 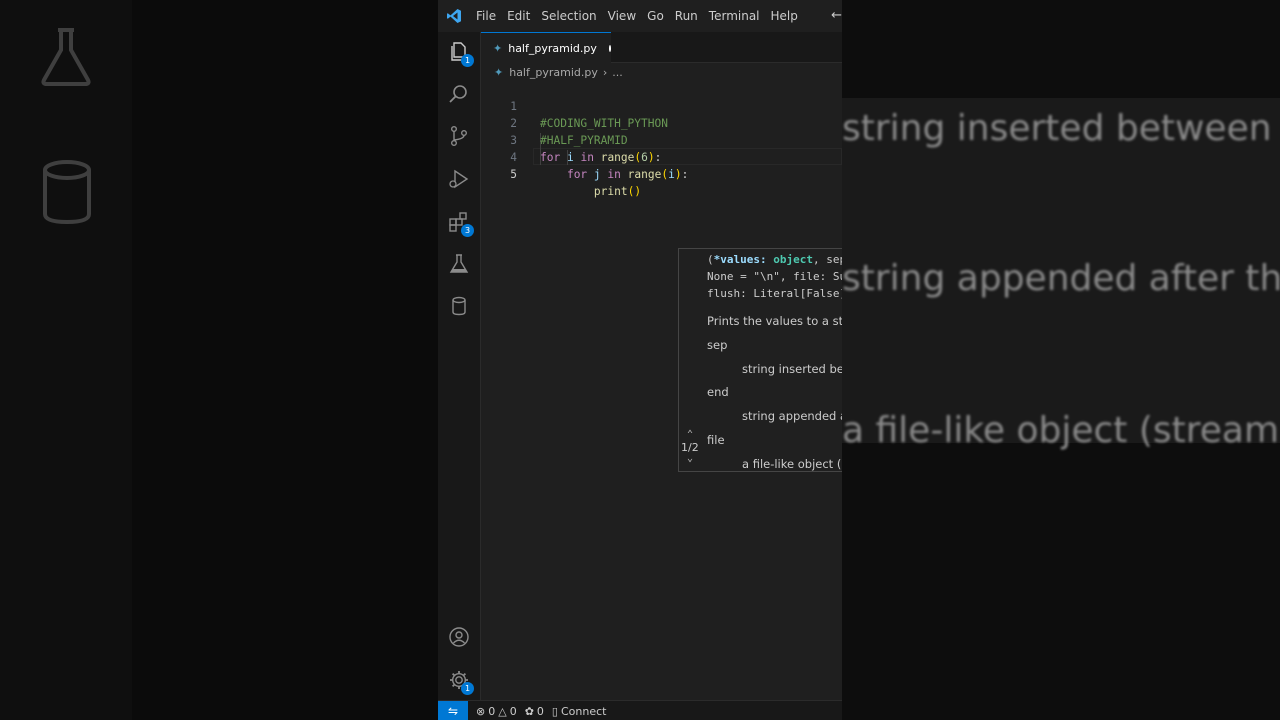 I want to click on accounts-icon, so click(x=459, y=637).